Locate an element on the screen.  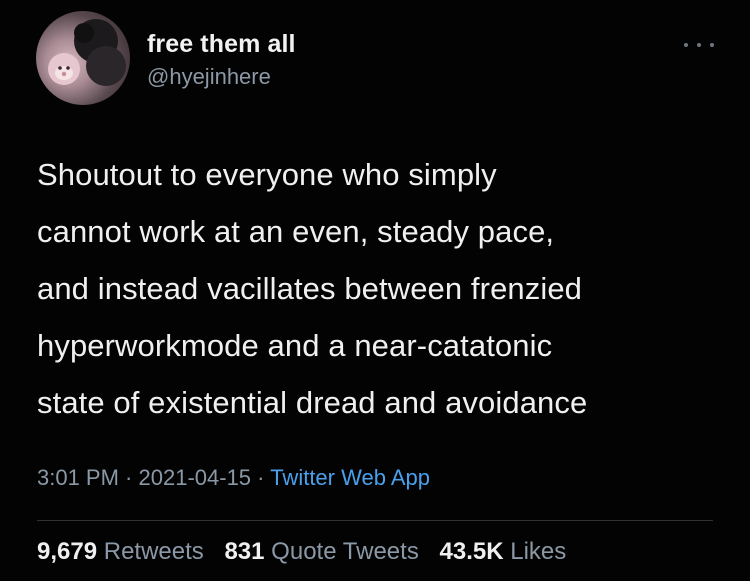
quote-tweets-stat: 831 Quote Tweets is located at coordinates (321, 551).